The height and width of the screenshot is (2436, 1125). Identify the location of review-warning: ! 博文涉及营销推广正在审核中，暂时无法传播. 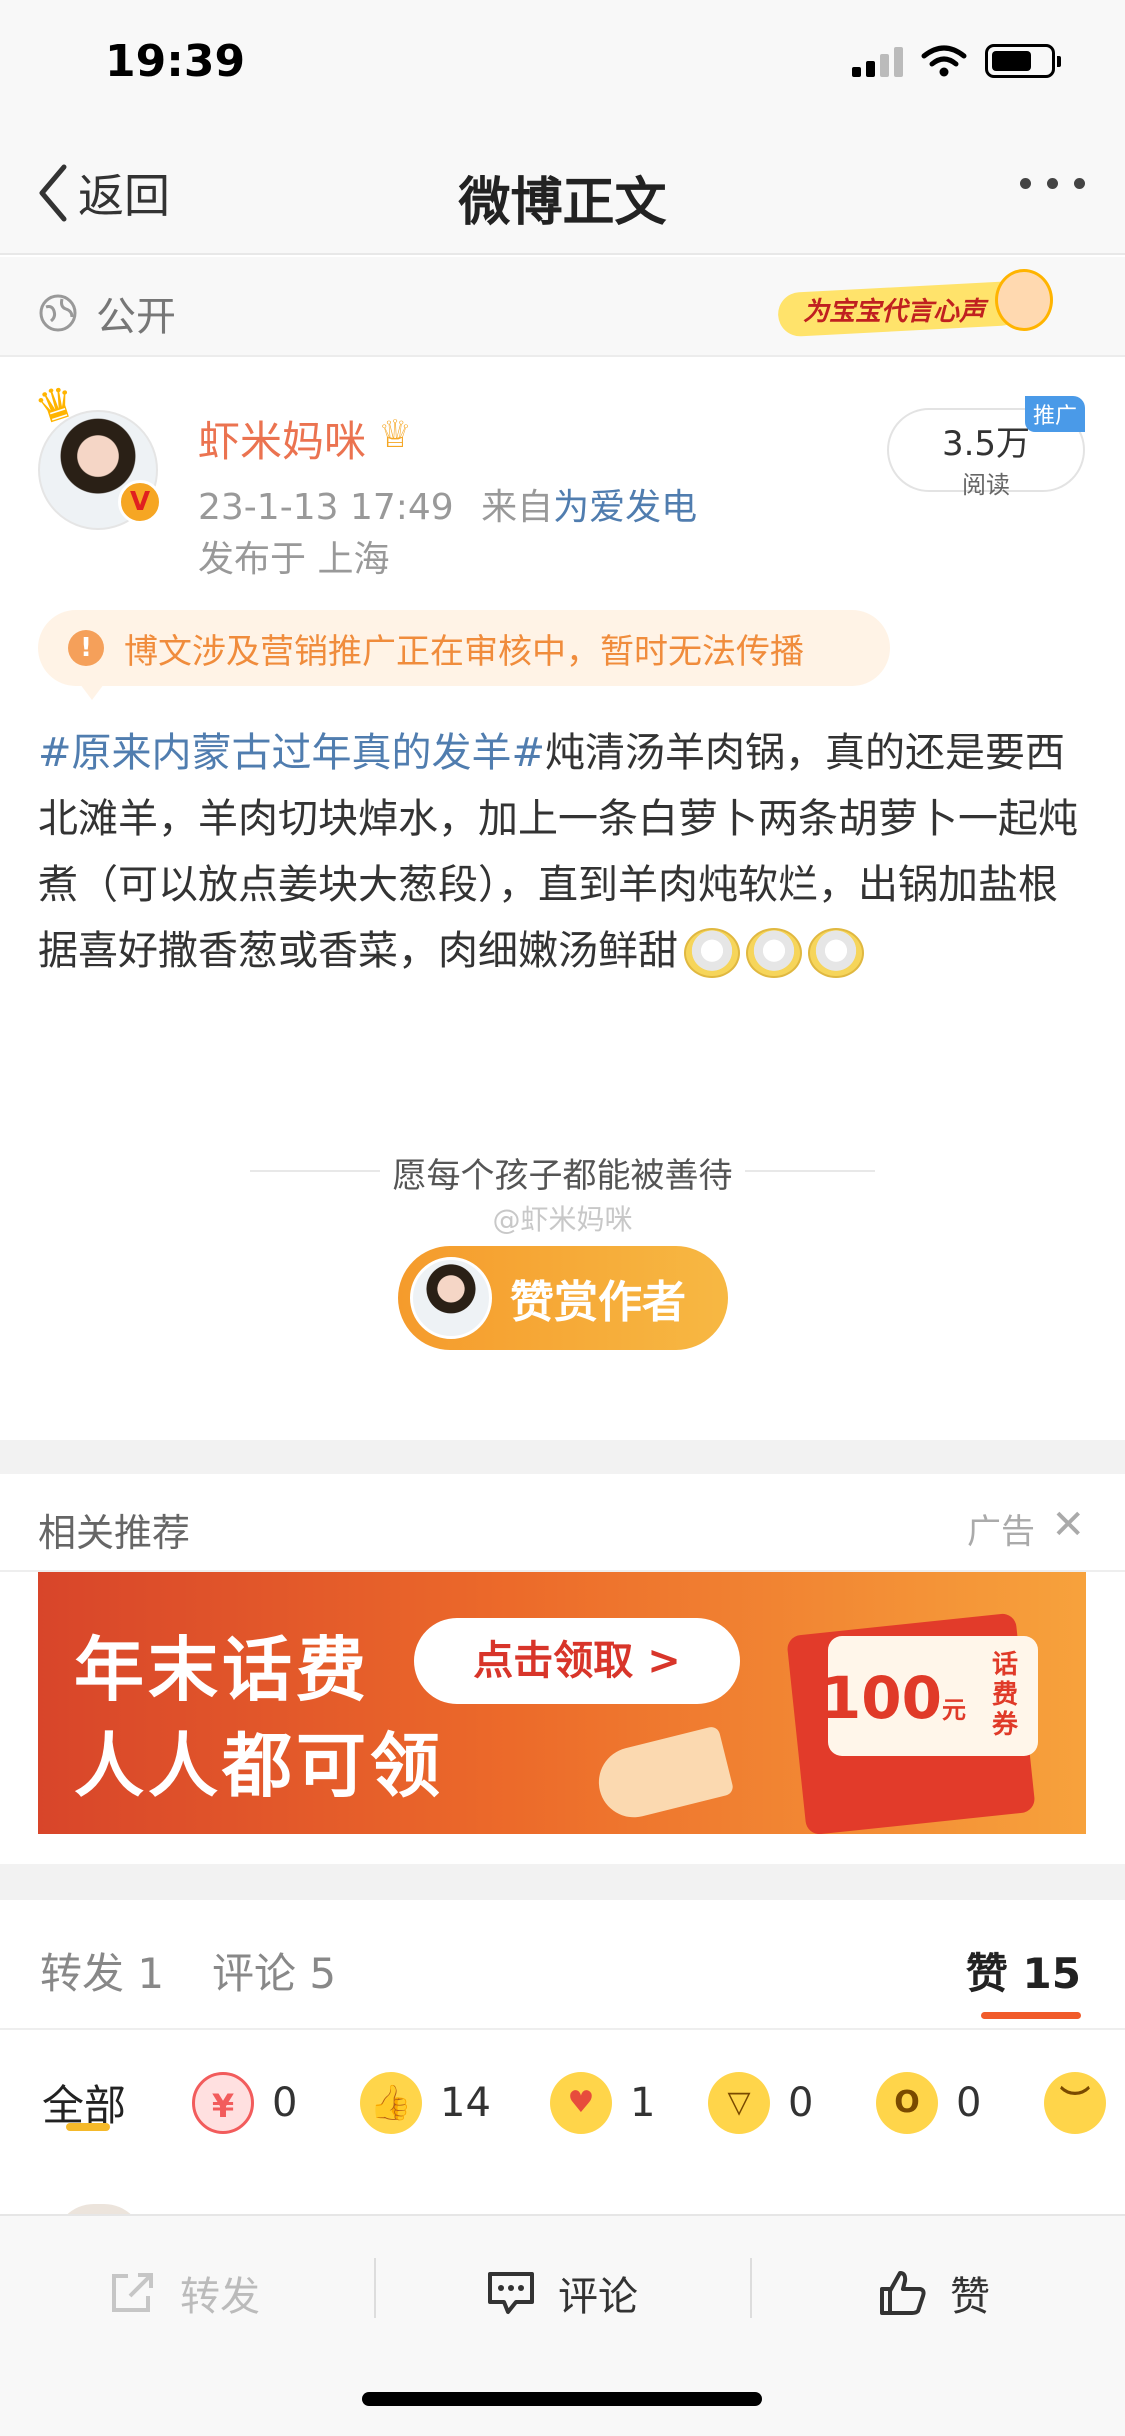
(464, 648).